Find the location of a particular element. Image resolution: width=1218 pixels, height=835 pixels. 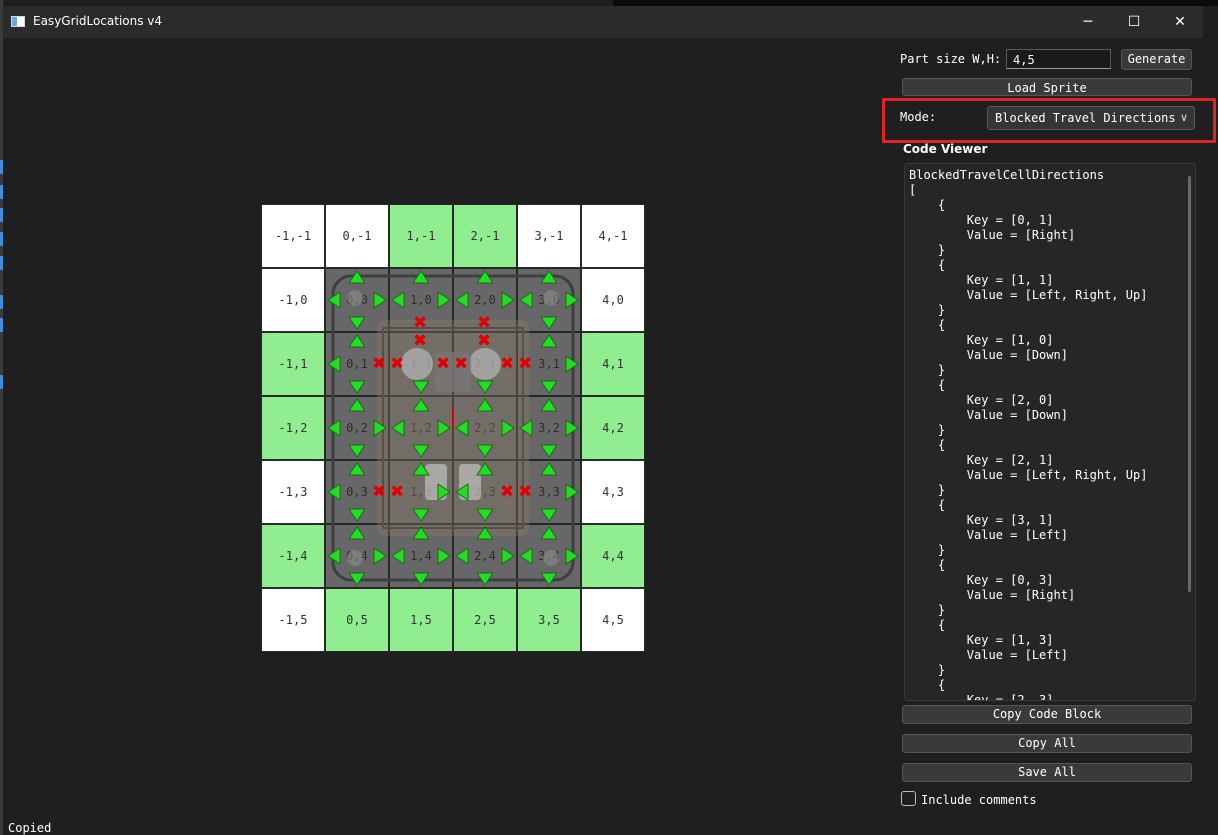

grid-cell: 0,3 is located at coordinates (357, 492).